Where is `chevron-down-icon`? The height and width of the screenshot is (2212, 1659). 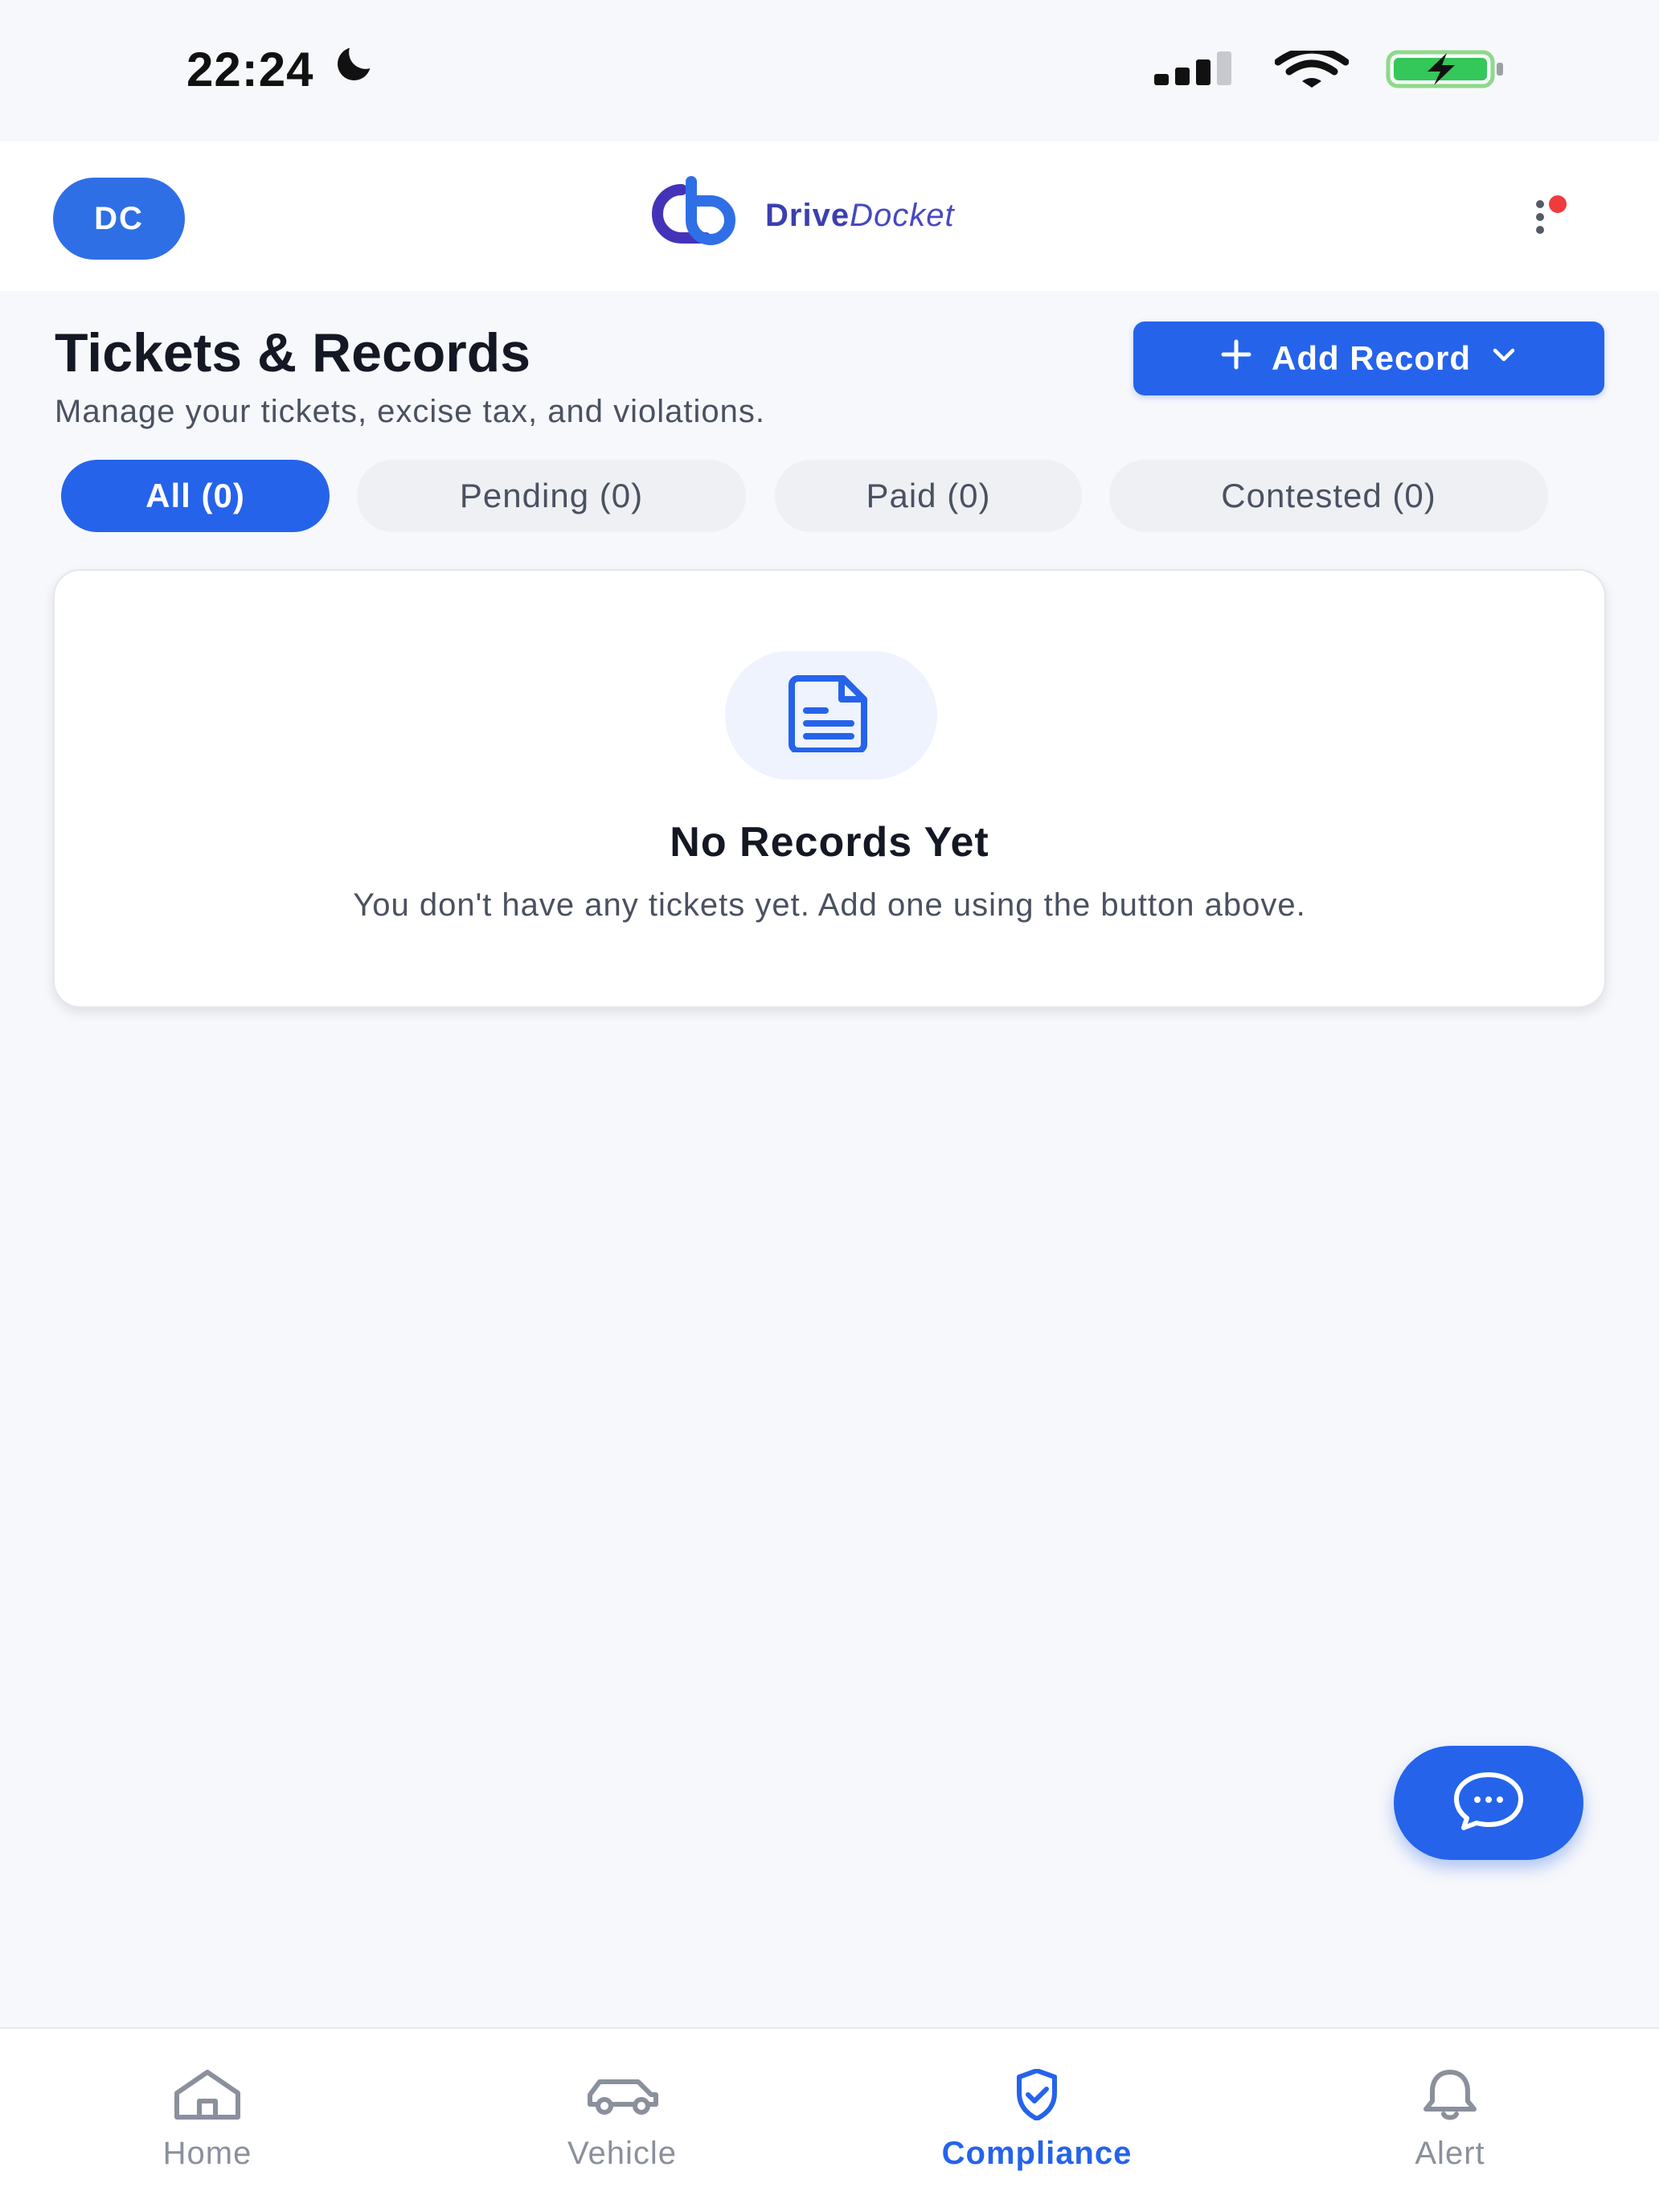 chevron-down-icon is located at coordinates (1504, 358).